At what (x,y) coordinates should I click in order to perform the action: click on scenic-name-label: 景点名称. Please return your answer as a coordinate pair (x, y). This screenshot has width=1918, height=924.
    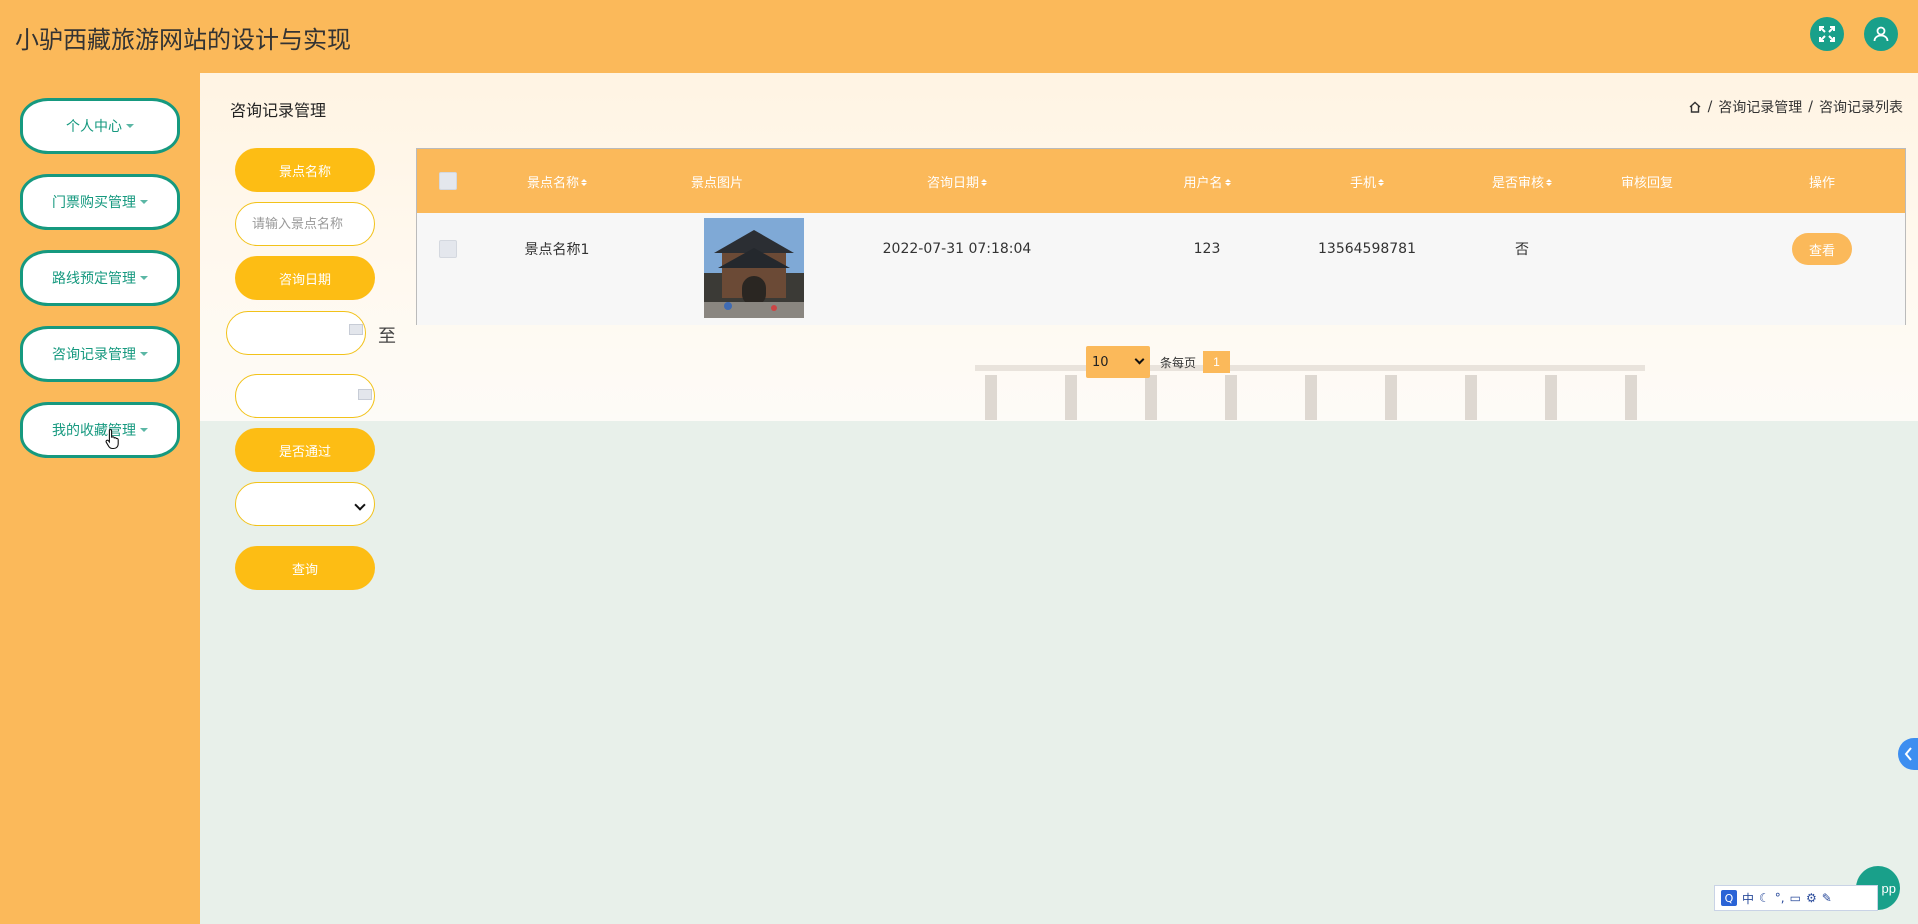
    Looking at the image, I should click on (305, 170).